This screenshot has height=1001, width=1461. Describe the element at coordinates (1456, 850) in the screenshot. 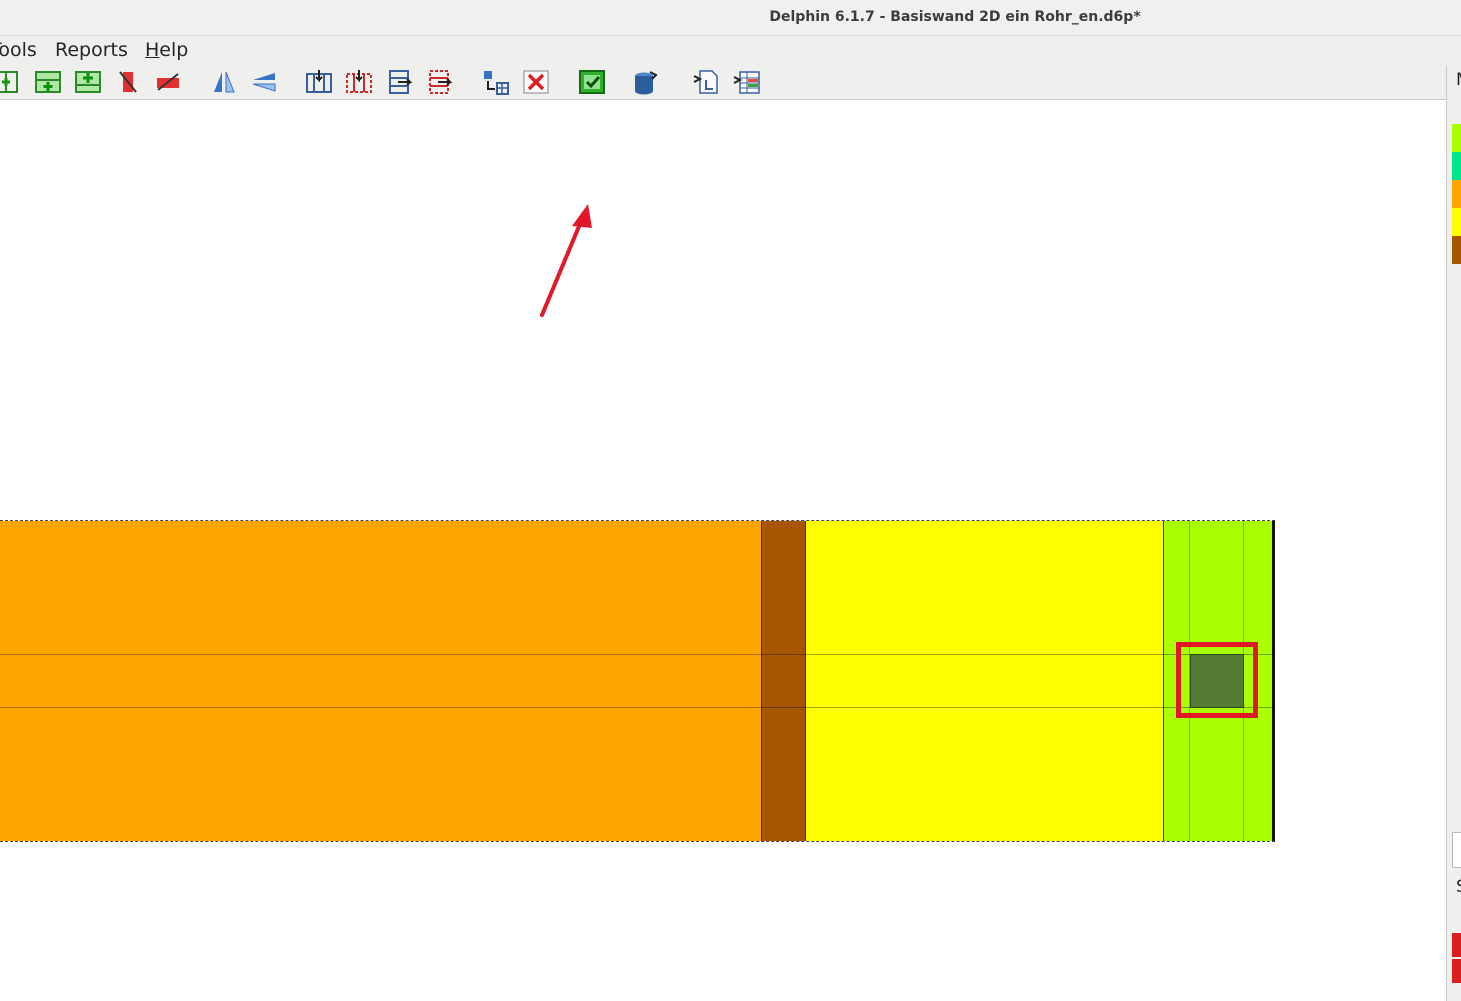

I see `panel-control` at that location.